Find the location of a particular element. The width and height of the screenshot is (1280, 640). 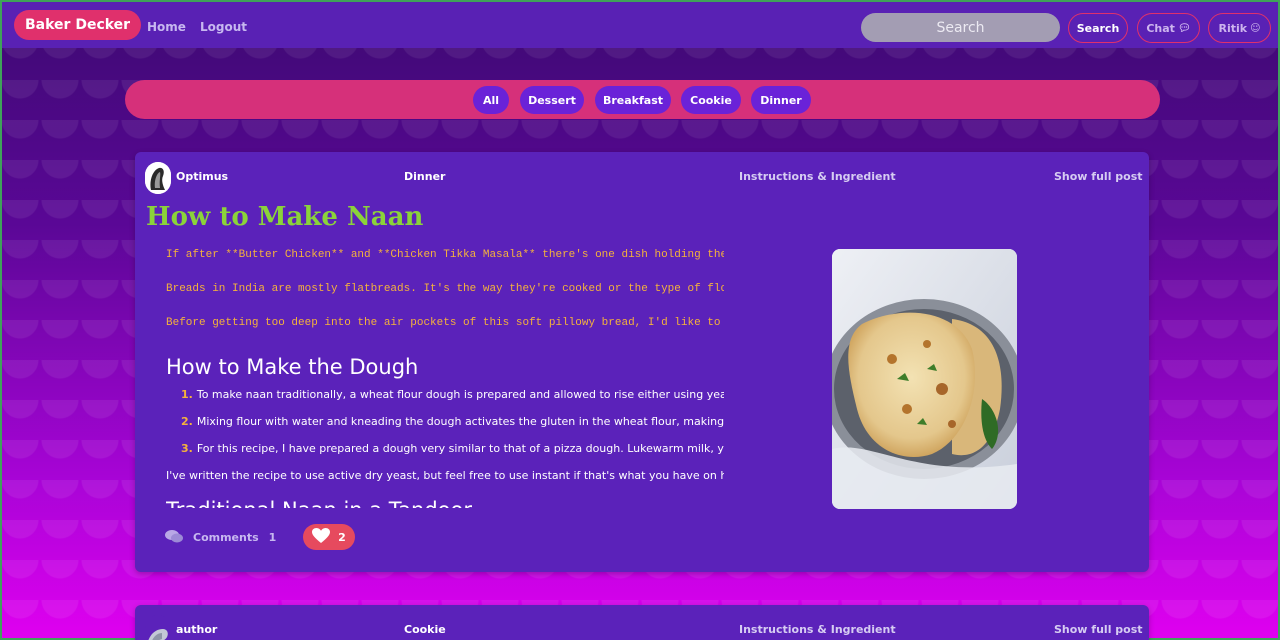

category-dinner-button: Dinner is located at coordinates (781, 100).